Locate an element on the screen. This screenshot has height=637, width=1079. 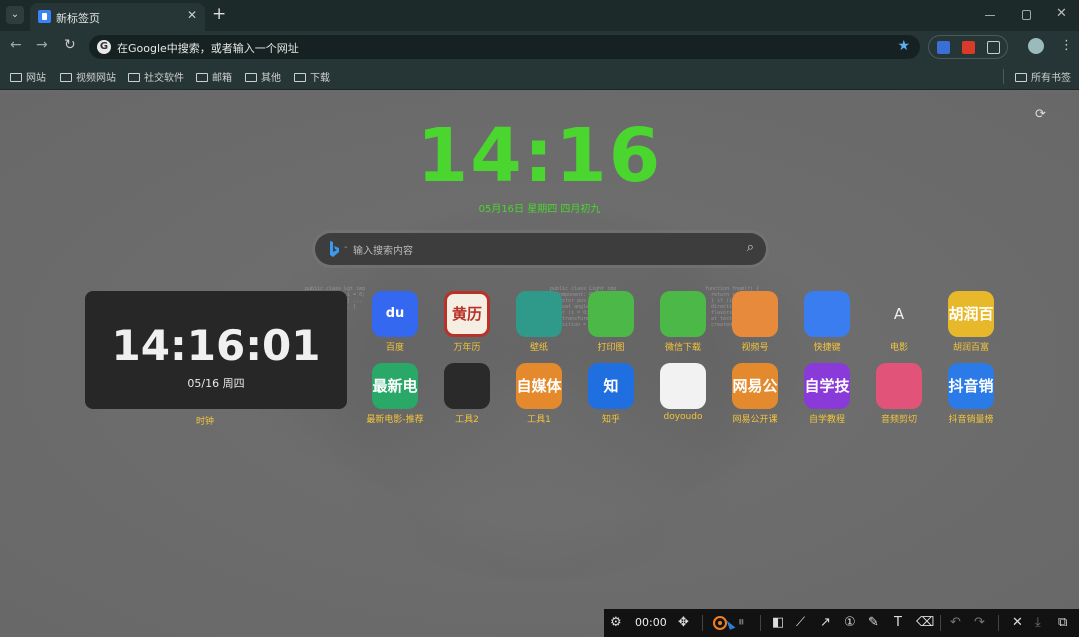
app-tile: 壁纸 is located at coordinates (539, 324).